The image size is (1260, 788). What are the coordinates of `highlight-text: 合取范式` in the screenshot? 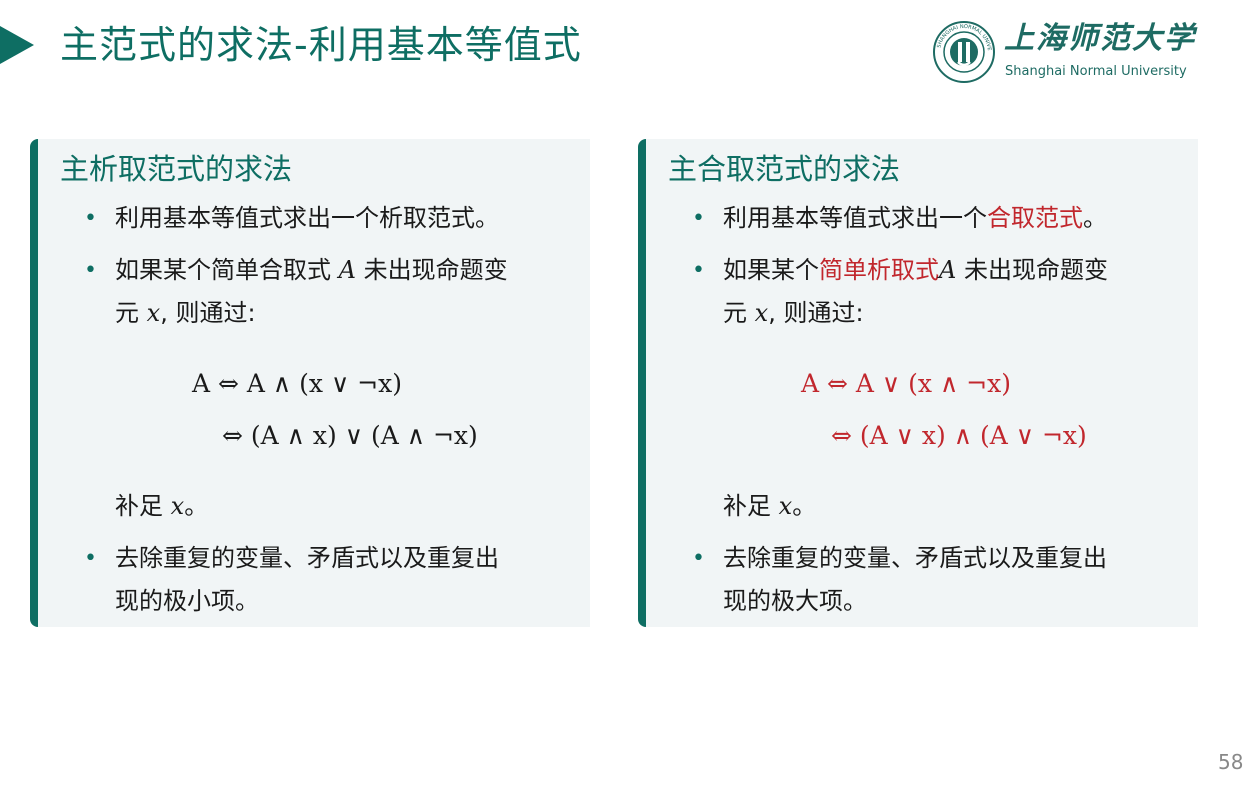 It's located at (1035, 218).